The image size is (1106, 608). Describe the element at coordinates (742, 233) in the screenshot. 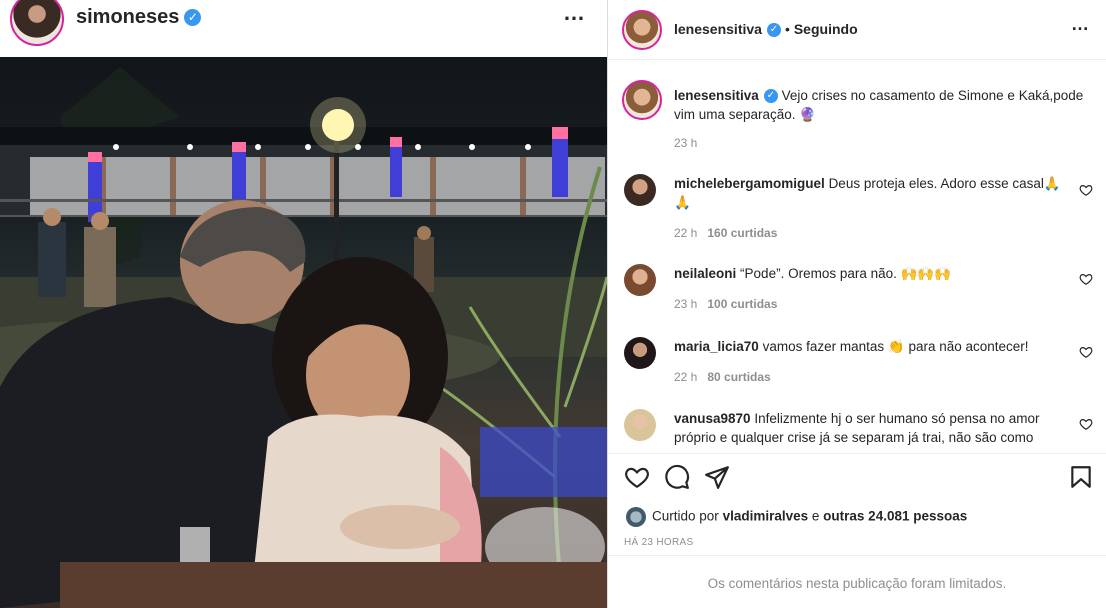

I see `comment-likes: 160 curtidas` at that location.